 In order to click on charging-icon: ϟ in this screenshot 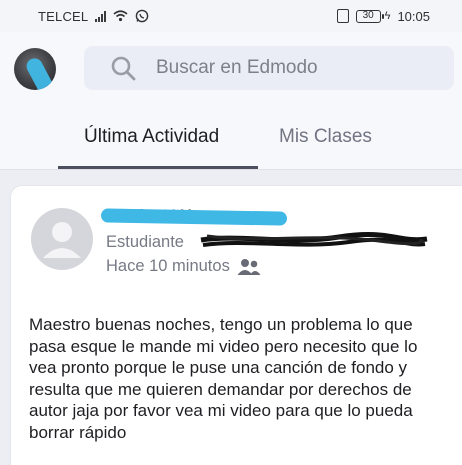, I will do `click(387, 16)`.